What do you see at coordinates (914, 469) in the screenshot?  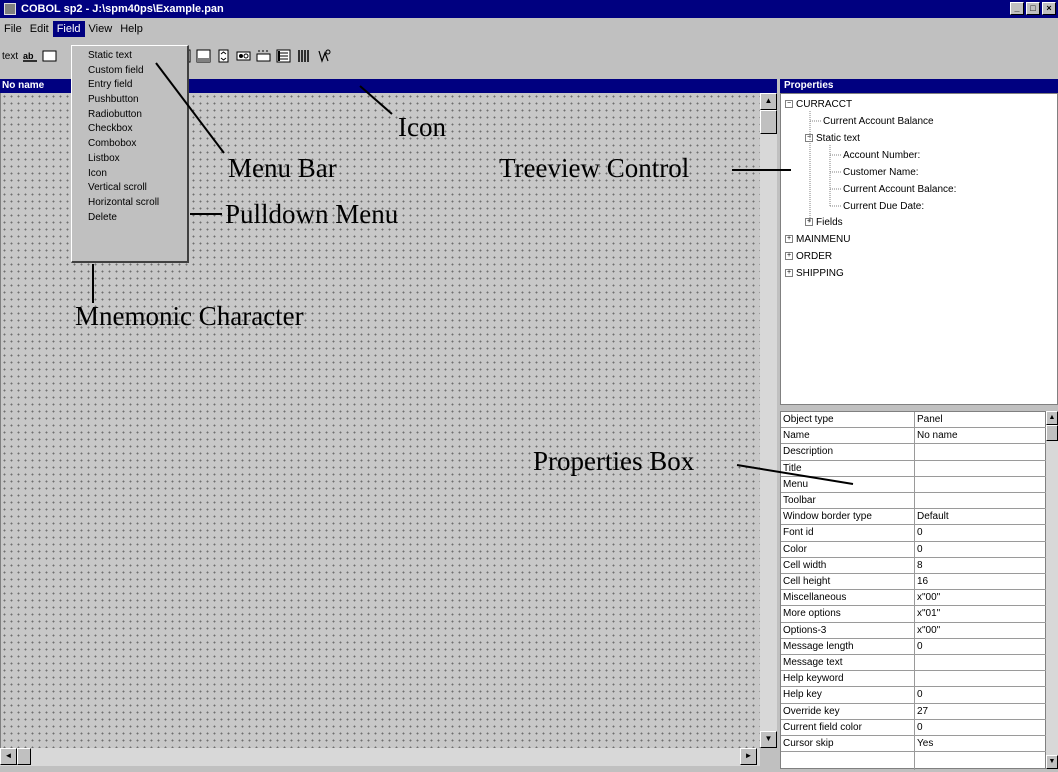 I see `property-row: Title` at bounding box center [914, 469].